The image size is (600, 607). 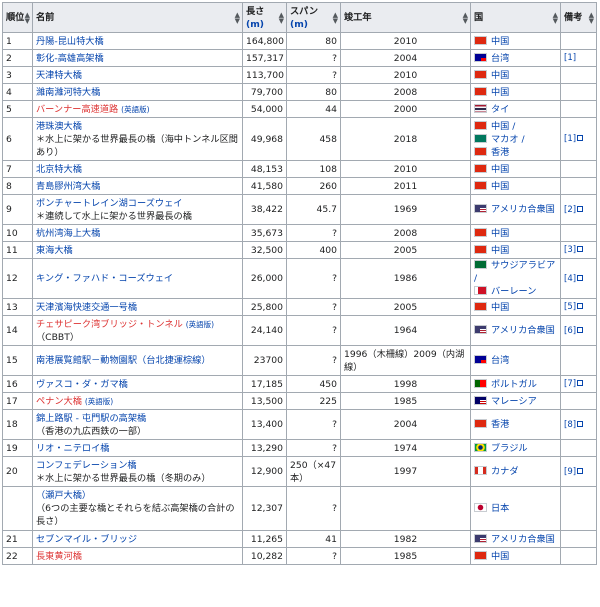 What do you see at coordinates (405, 424) in the screenshot?
I see `year-value: 2004` at bounding box center [405, 424].